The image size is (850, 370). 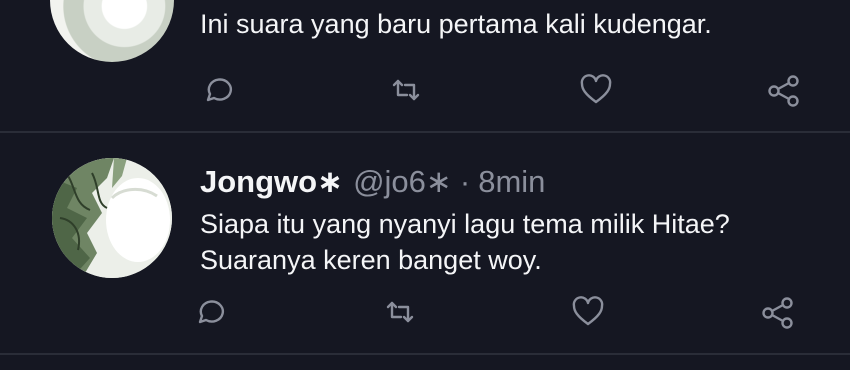 I want to click on avatar-artwork, so click(x=112, y=218).